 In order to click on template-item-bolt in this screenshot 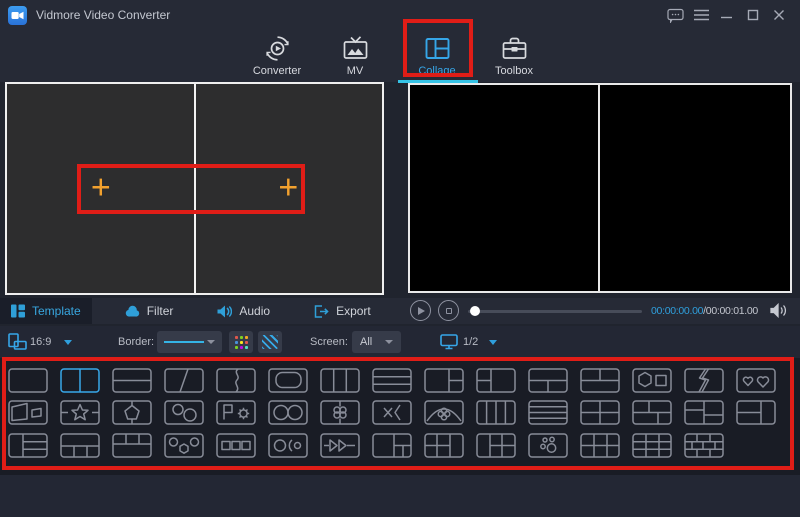, I will do `click(704, 380)`.